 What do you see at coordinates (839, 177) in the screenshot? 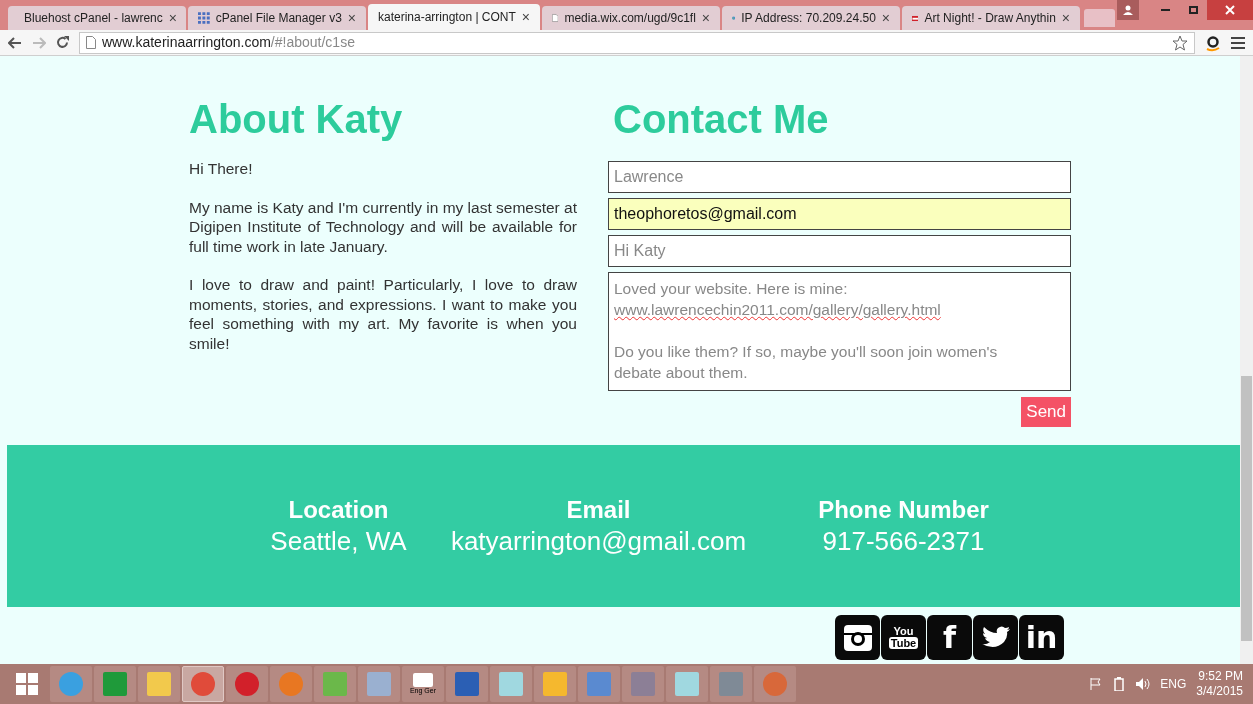
I see `name-field: Lawrence` at bounding box center [839, 177].